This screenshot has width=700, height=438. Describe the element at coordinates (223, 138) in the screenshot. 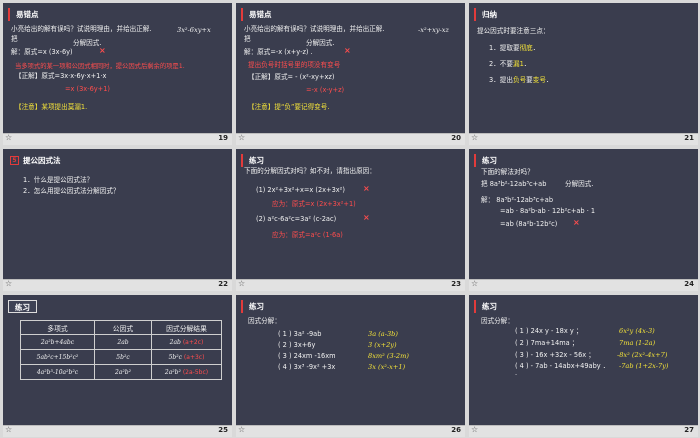

I see `slide-number: 19` at that location.